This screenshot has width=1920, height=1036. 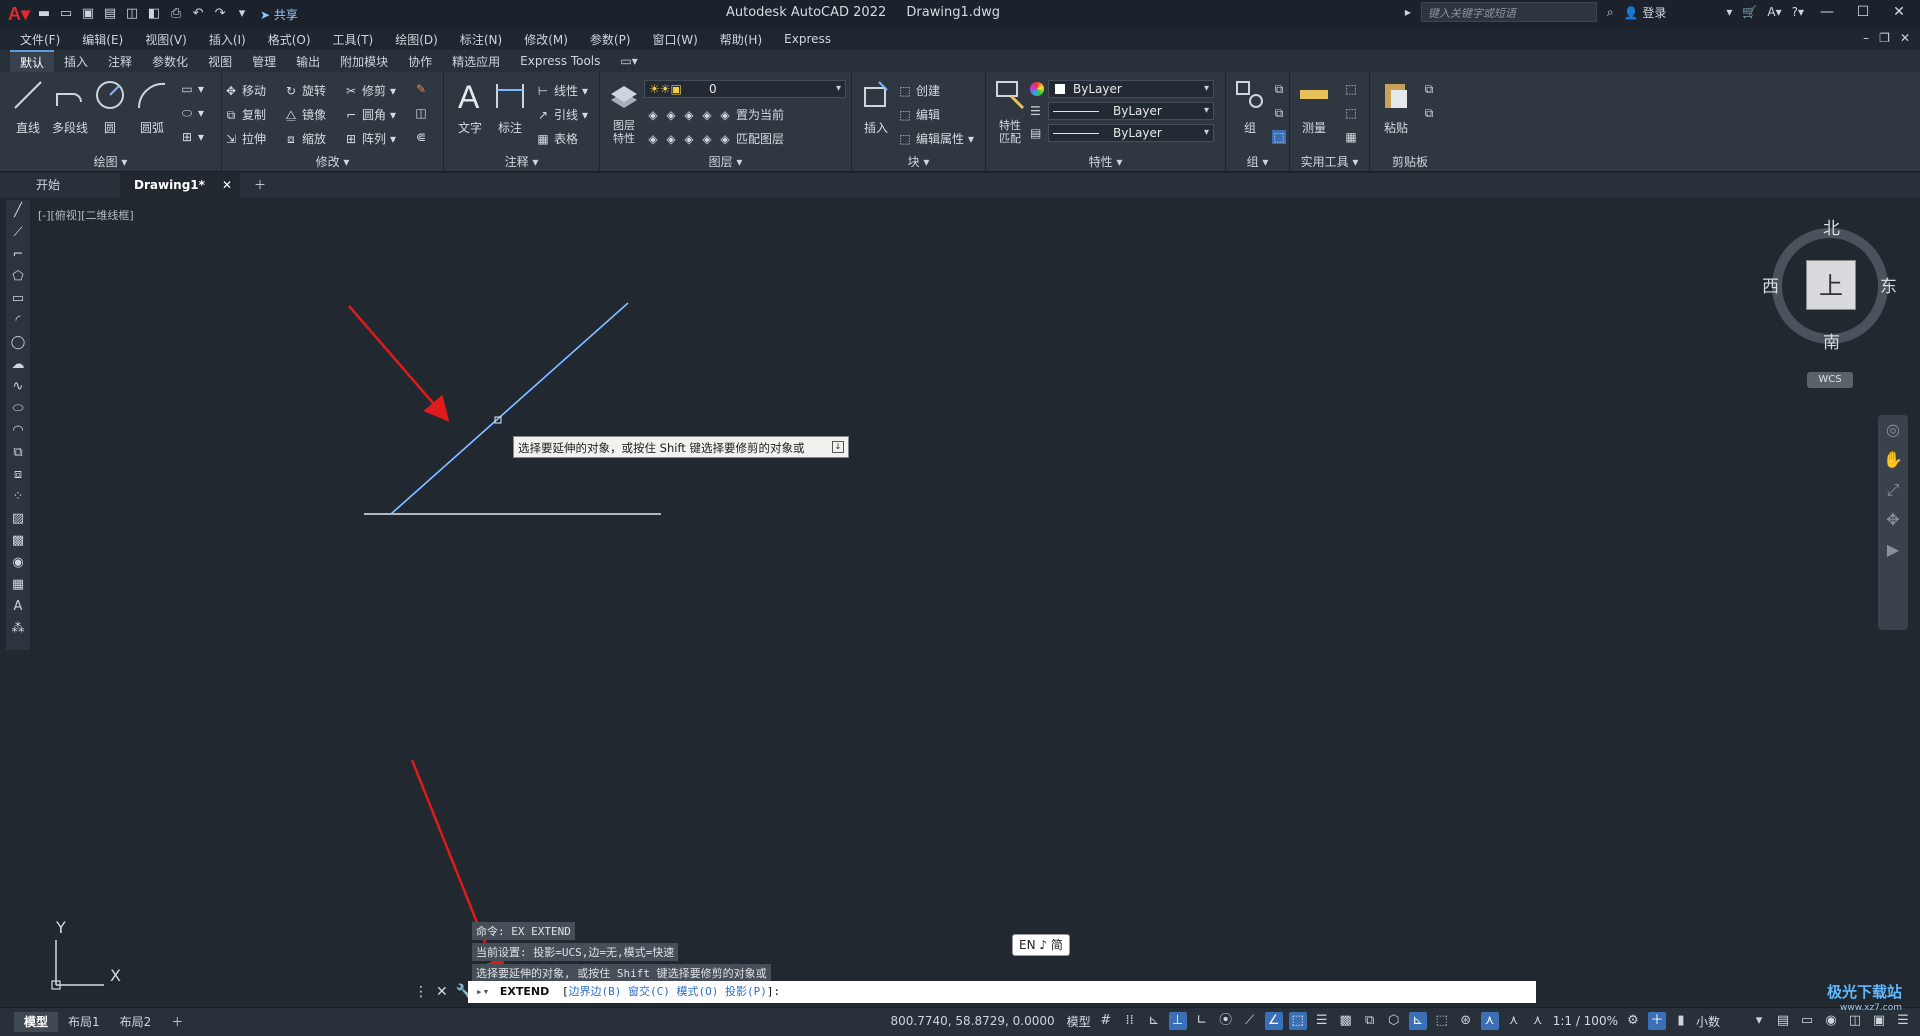 I want to click on menu-express: Express, so click(x=807, y=39).